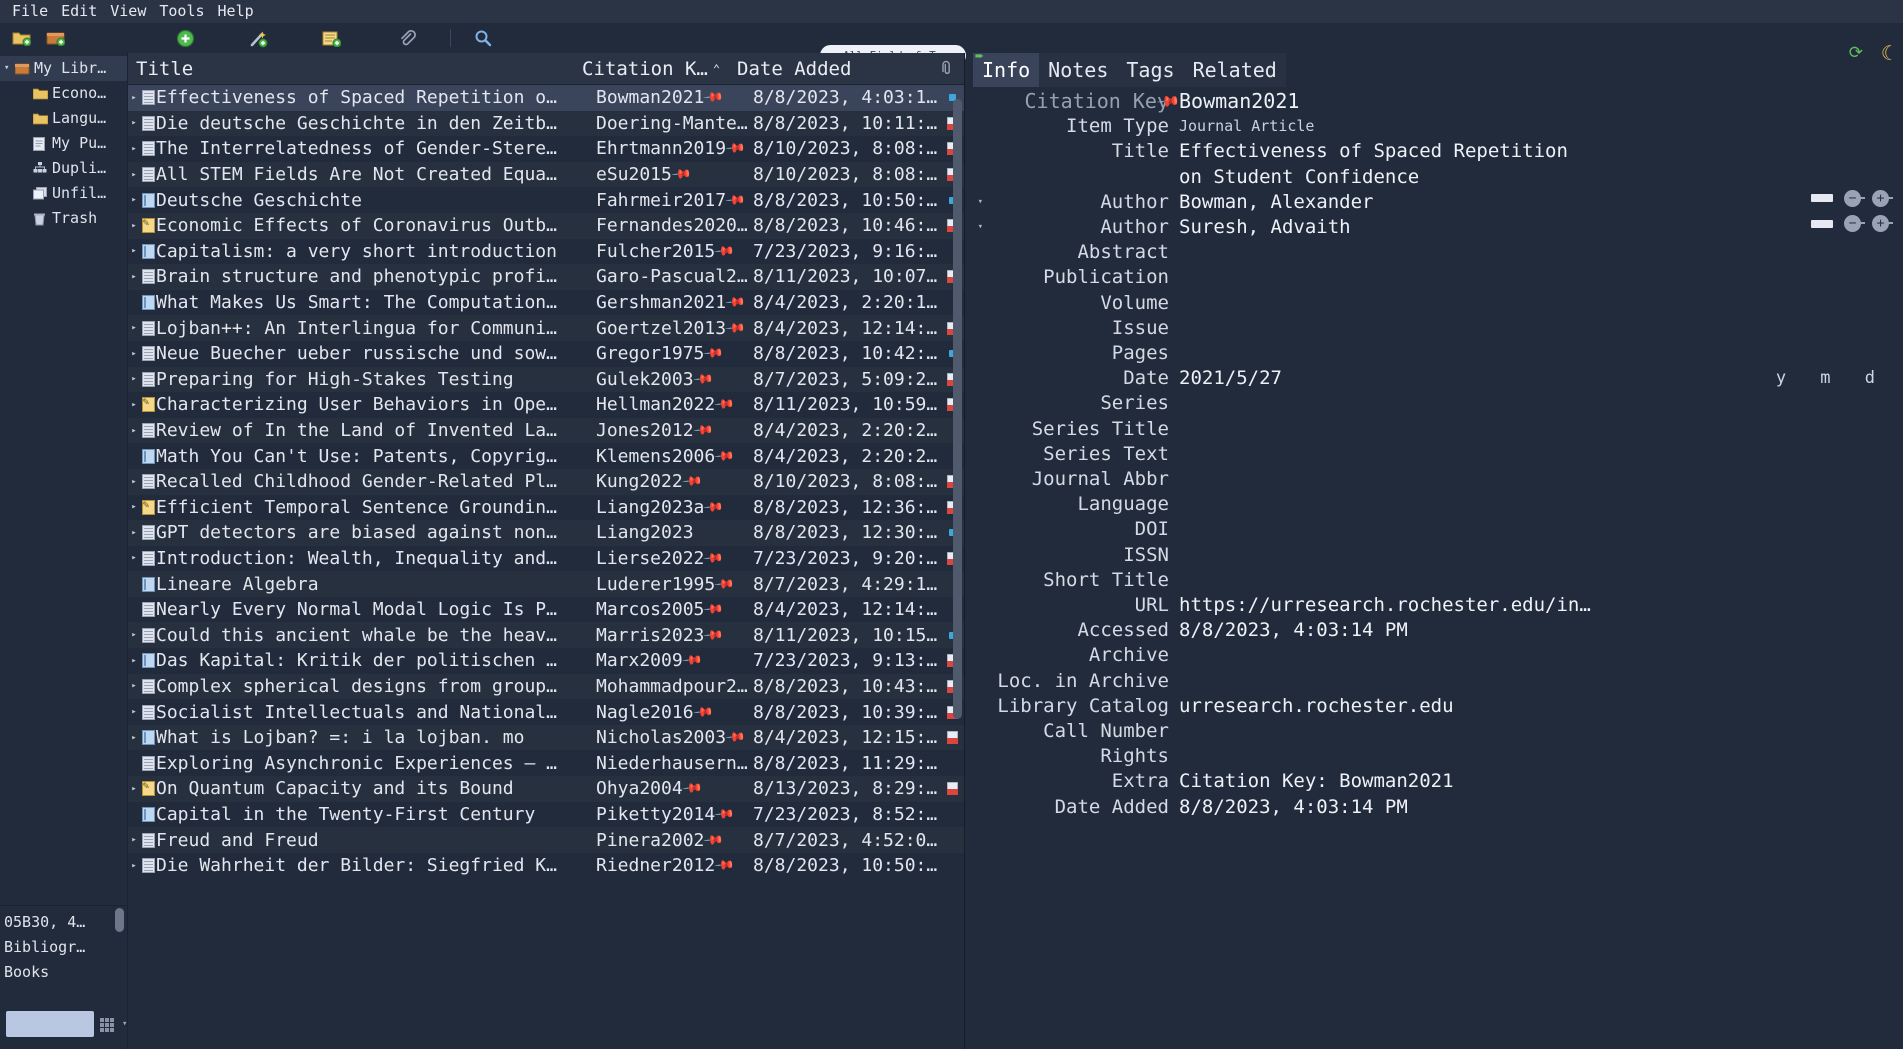 The width and height of the screenshot is (1903, 1049). I want to click on menu-item-help: Help, so click(236, 11).